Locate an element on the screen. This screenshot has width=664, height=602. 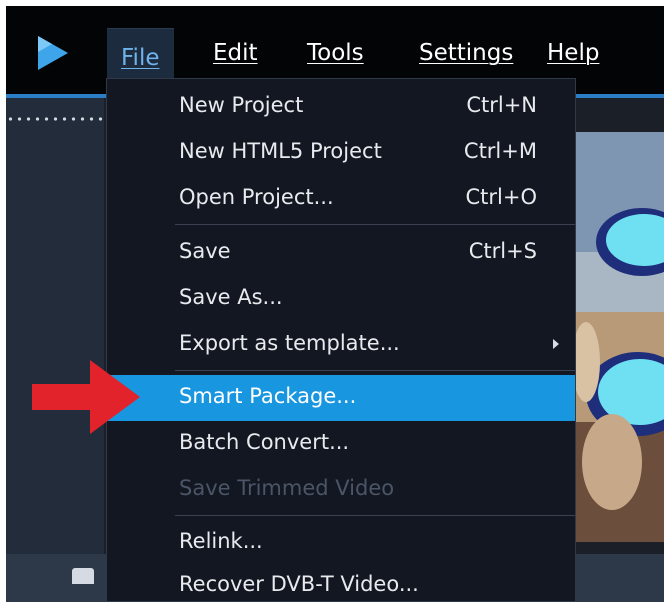
library-panel is located at coordinates (55, 350).